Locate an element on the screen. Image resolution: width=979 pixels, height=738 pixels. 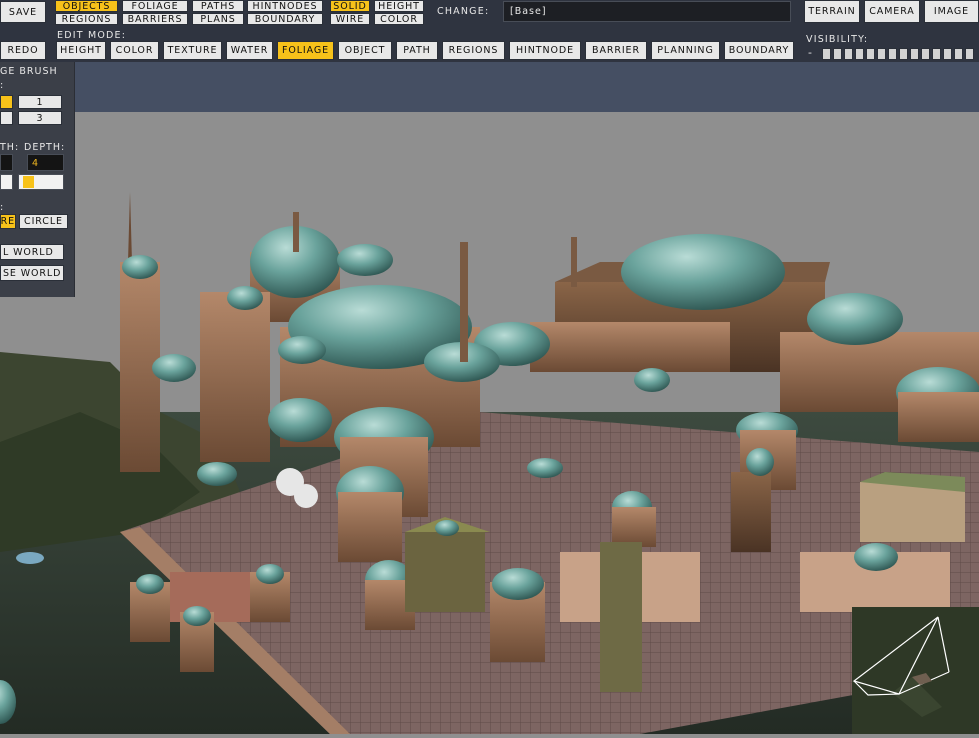
edit-mode-barrier: Barrier is located at coordinates (616, 50).